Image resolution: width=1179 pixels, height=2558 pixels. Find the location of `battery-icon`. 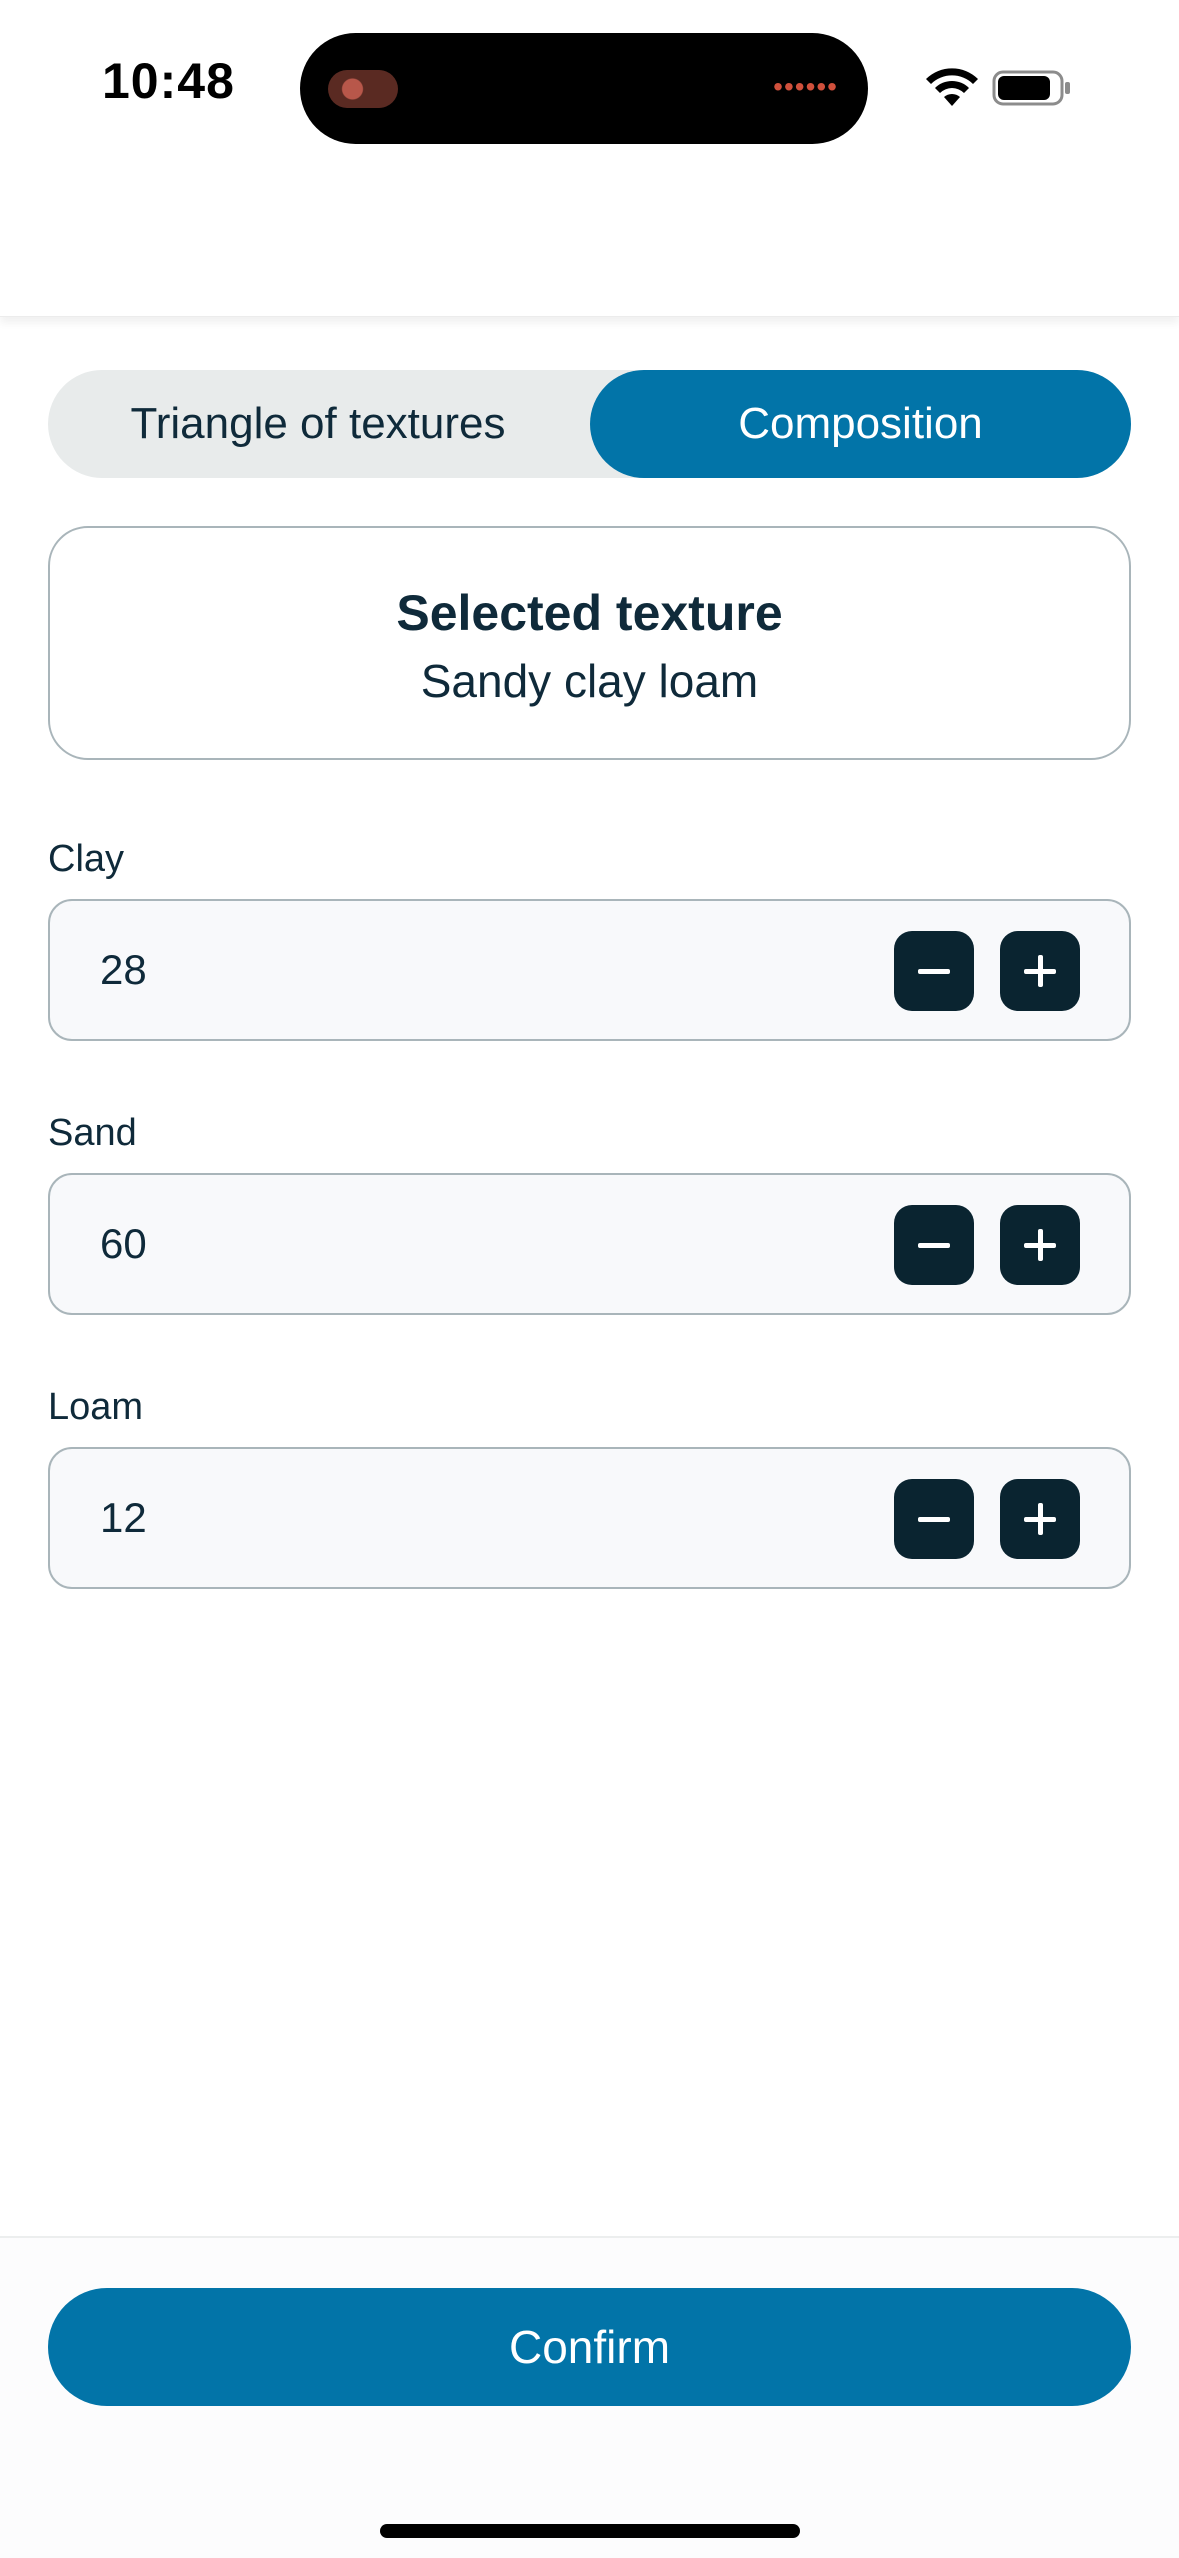

battery-icon is located at coordinates (1031, 88).